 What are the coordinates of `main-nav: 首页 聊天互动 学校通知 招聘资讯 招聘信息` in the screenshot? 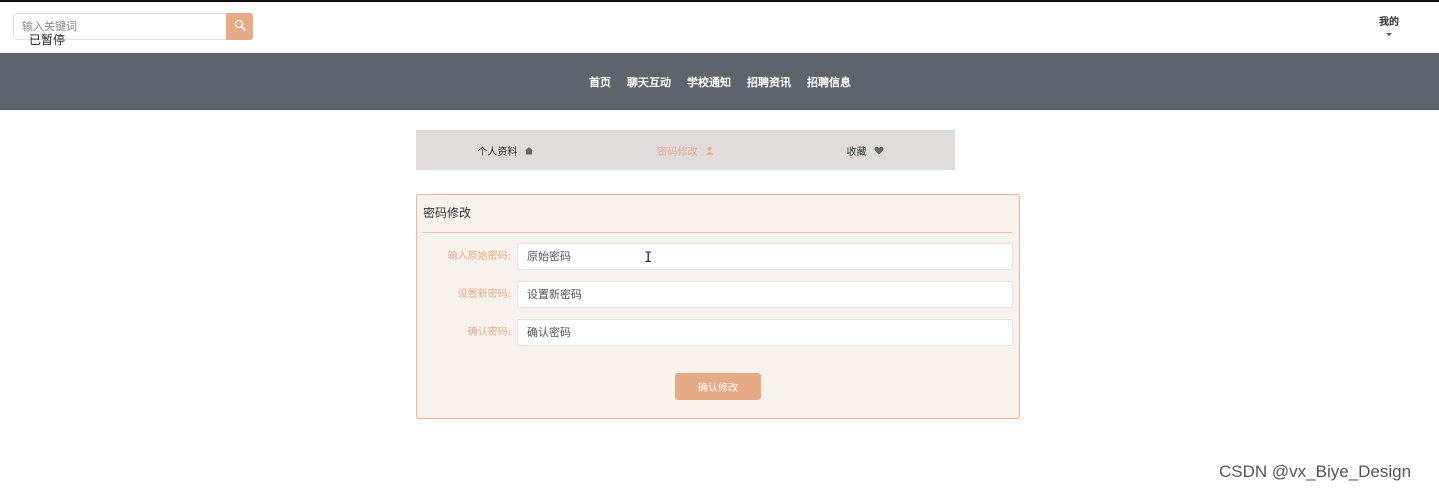 It's located at (719, 81).